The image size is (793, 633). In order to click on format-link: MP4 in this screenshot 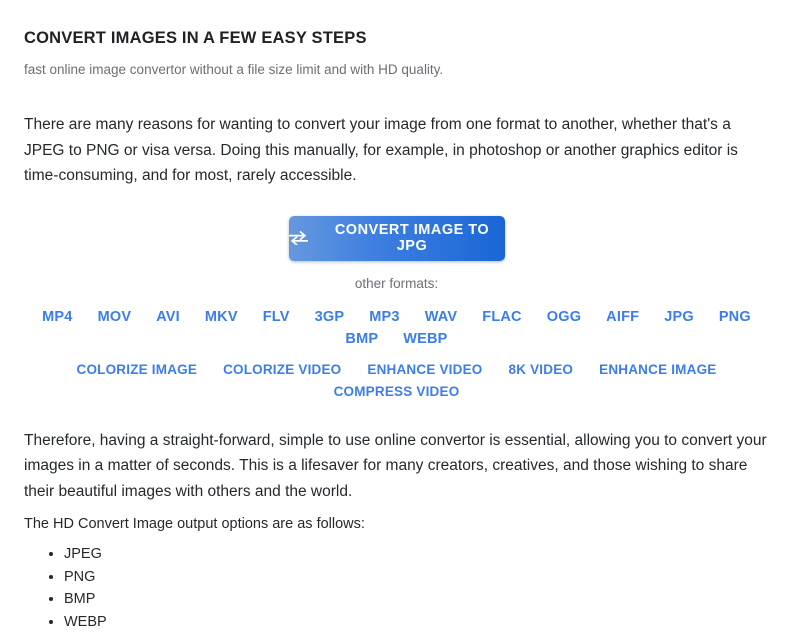, I will do `click(57, 317)`.